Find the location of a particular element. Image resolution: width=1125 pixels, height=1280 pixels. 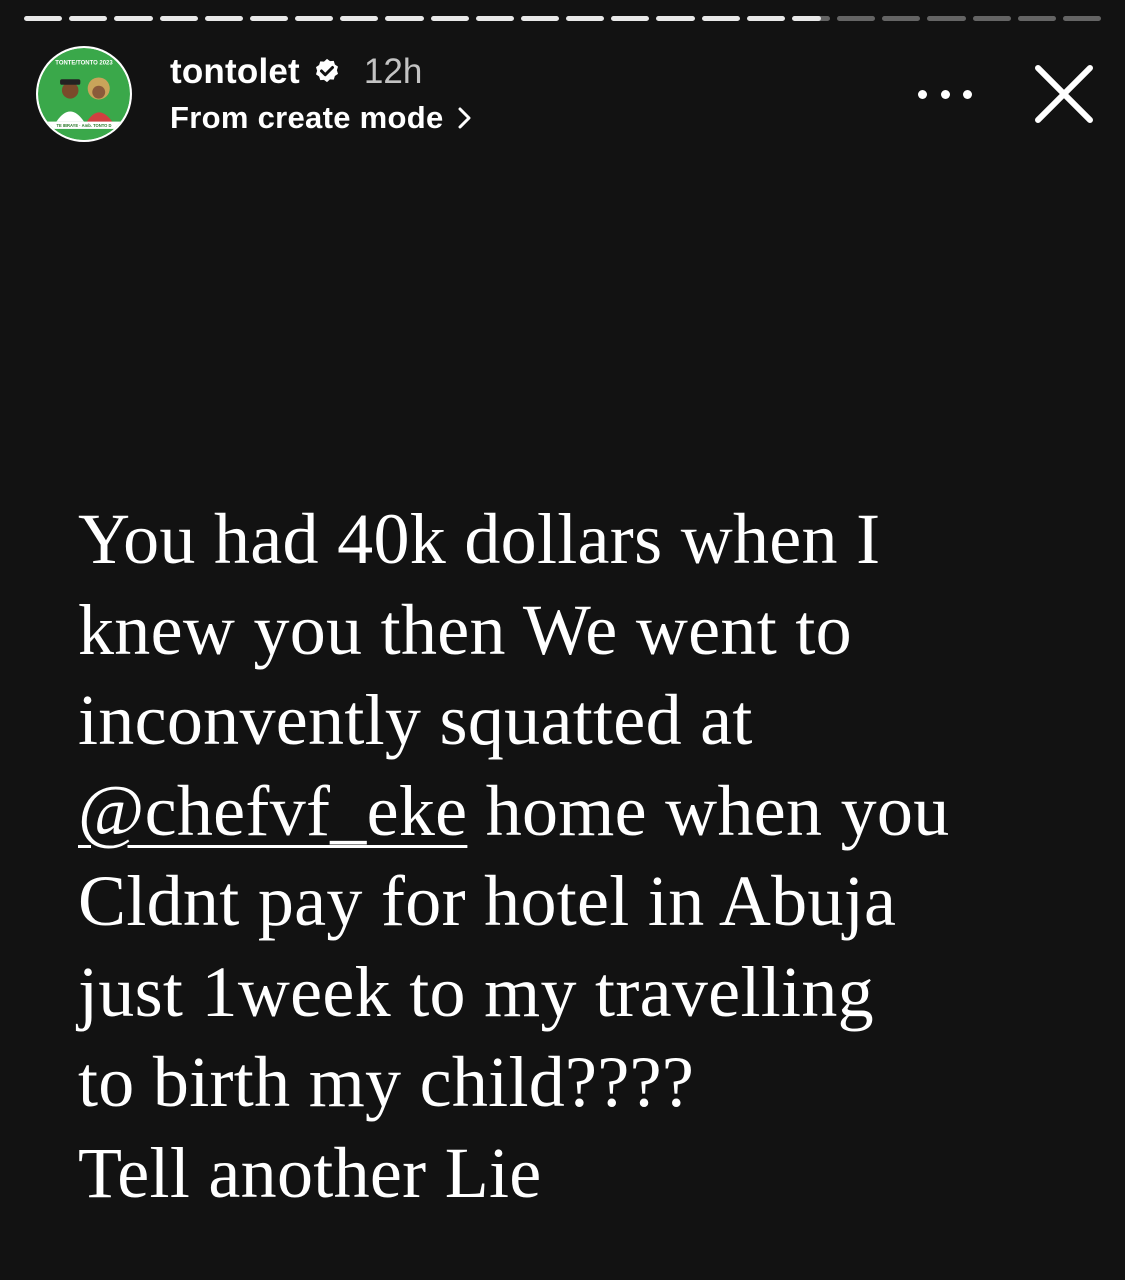

more-options-icon is located at coordinates (945, 94).